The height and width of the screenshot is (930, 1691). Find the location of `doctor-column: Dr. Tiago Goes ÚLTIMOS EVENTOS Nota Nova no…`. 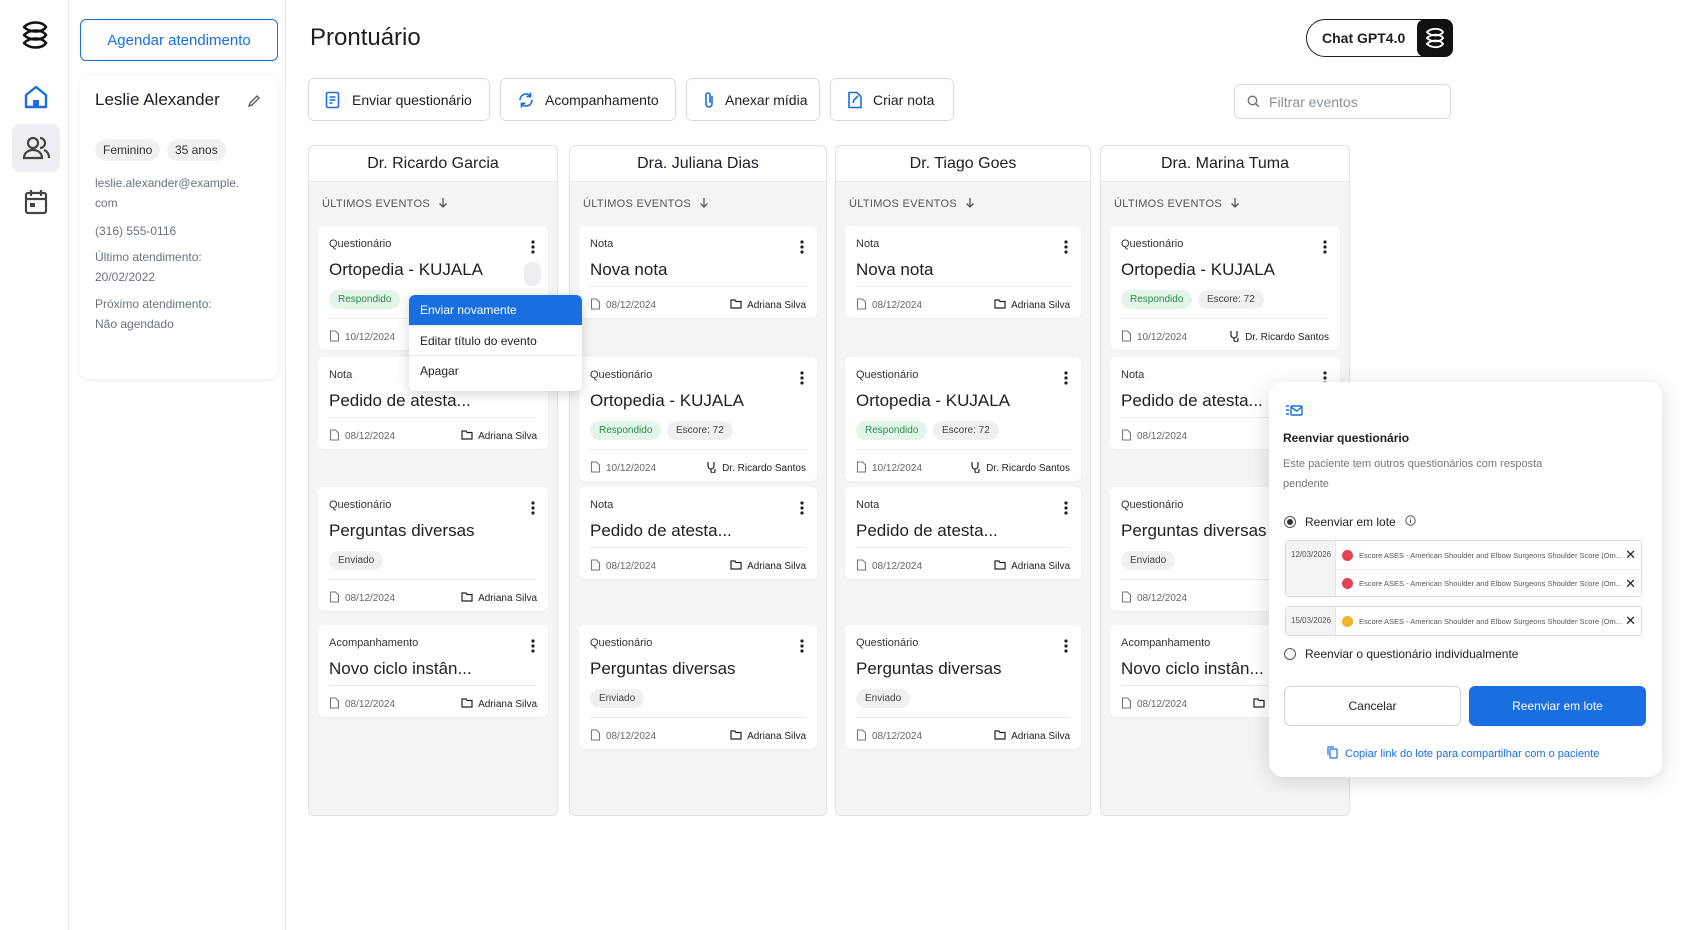

doctor-column: Dr. Tiago Goes ÚLTIMOS EVENTOS Nota Nova no… is located at coordinates (963, 480).